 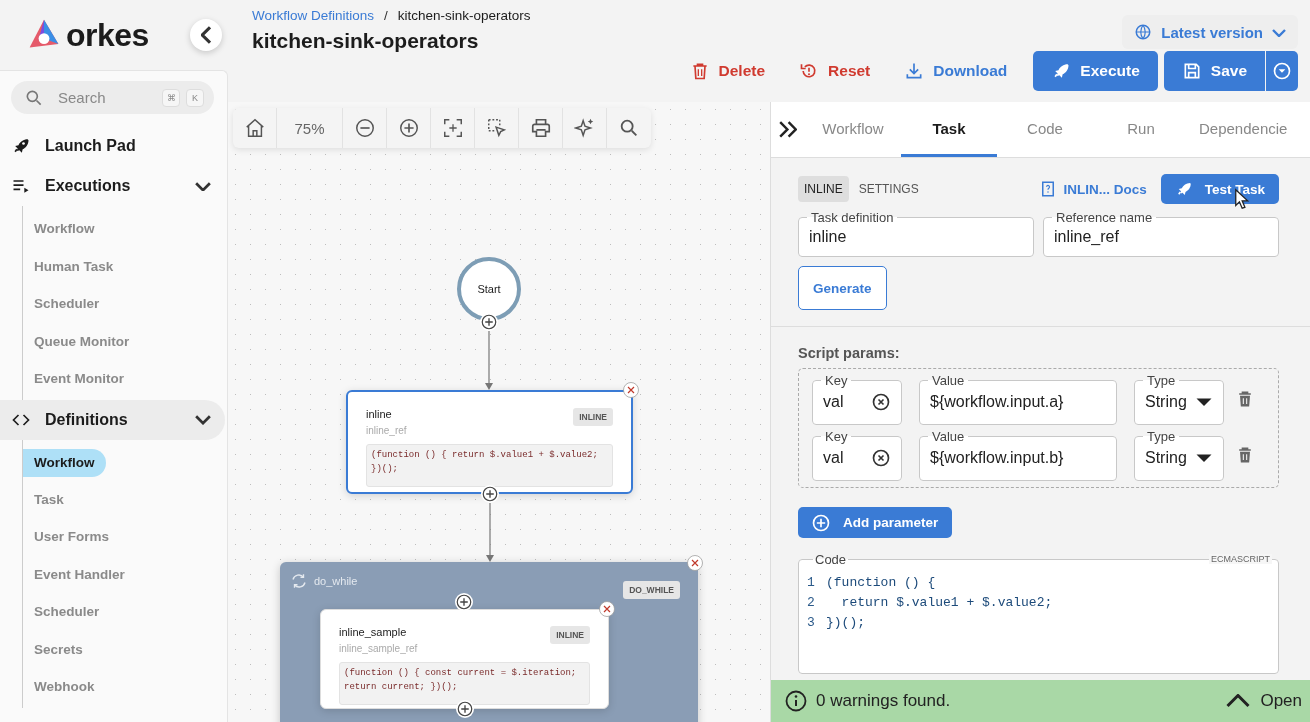 What do you see at coordinates (946, 603) in the screenshot?
I see `code-line: return $.value1 + $.value2;` at bounding box center [946, 603].